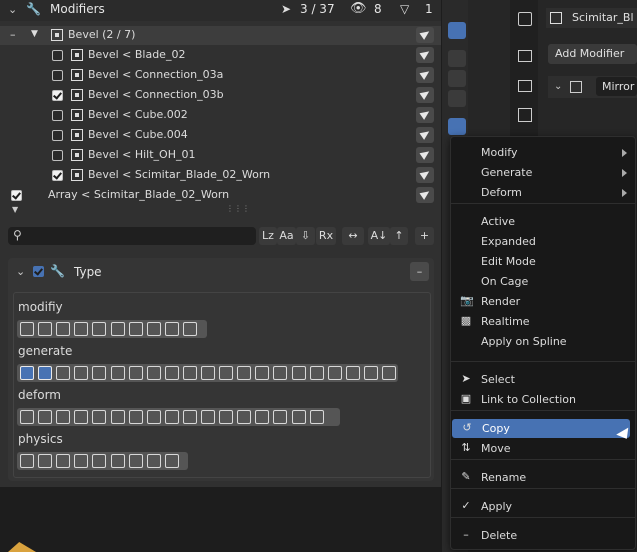 This screenshot has height=552, width=637. What do you see at coordinates (525, 56) in the screenshot?
I see `render-icon` at bounding box center [525, 56].